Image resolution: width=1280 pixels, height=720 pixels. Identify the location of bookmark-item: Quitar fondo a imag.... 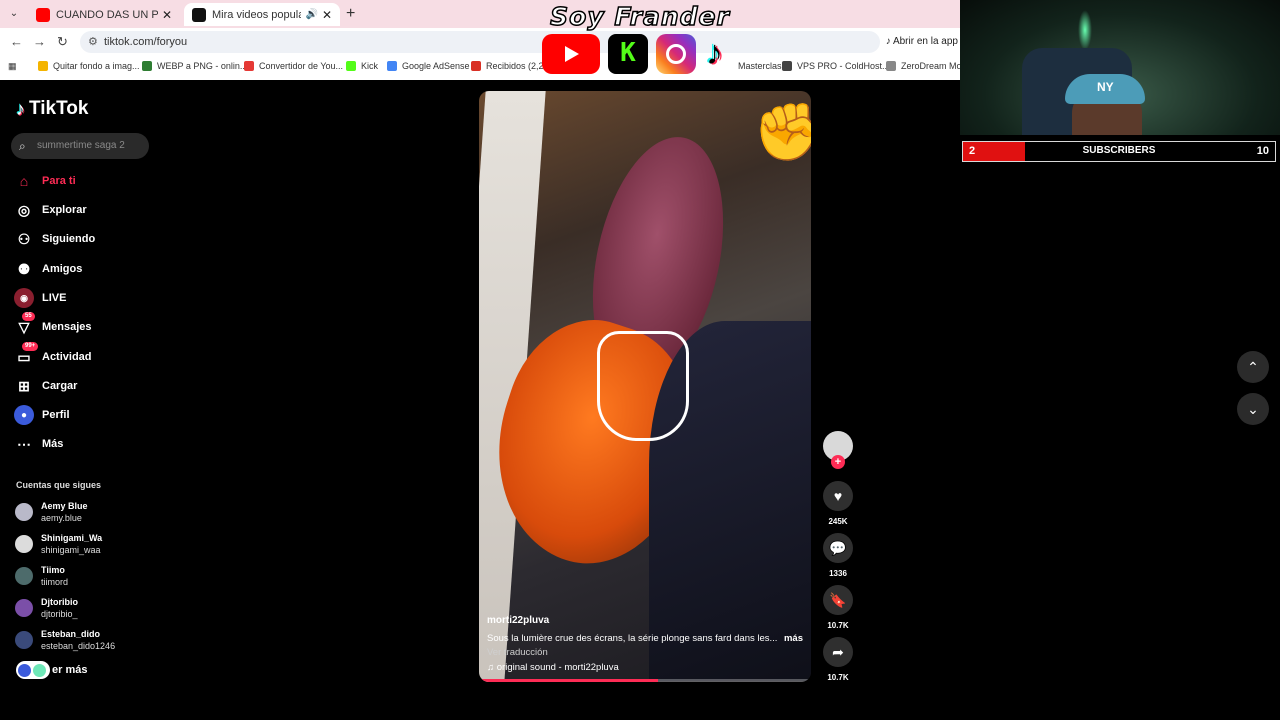
(89, 66).